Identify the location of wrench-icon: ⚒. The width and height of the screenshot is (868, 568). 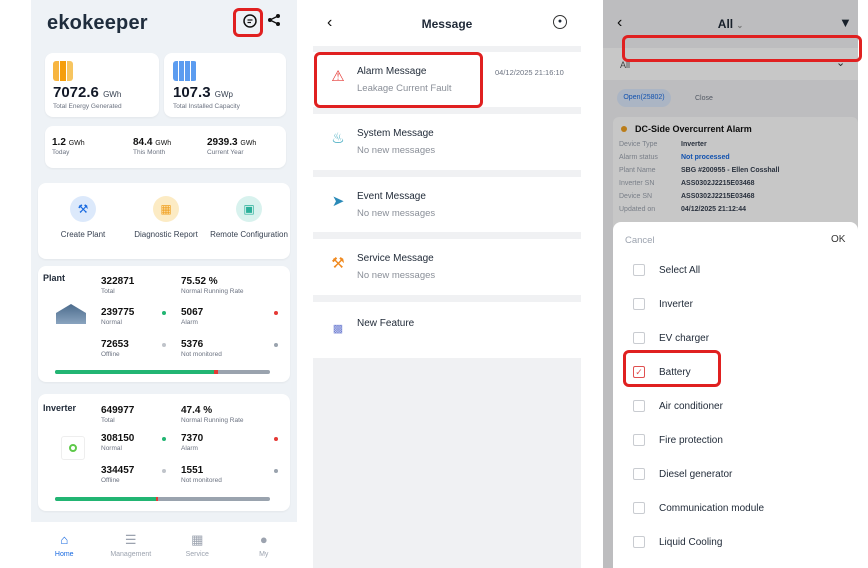
(83, 209).